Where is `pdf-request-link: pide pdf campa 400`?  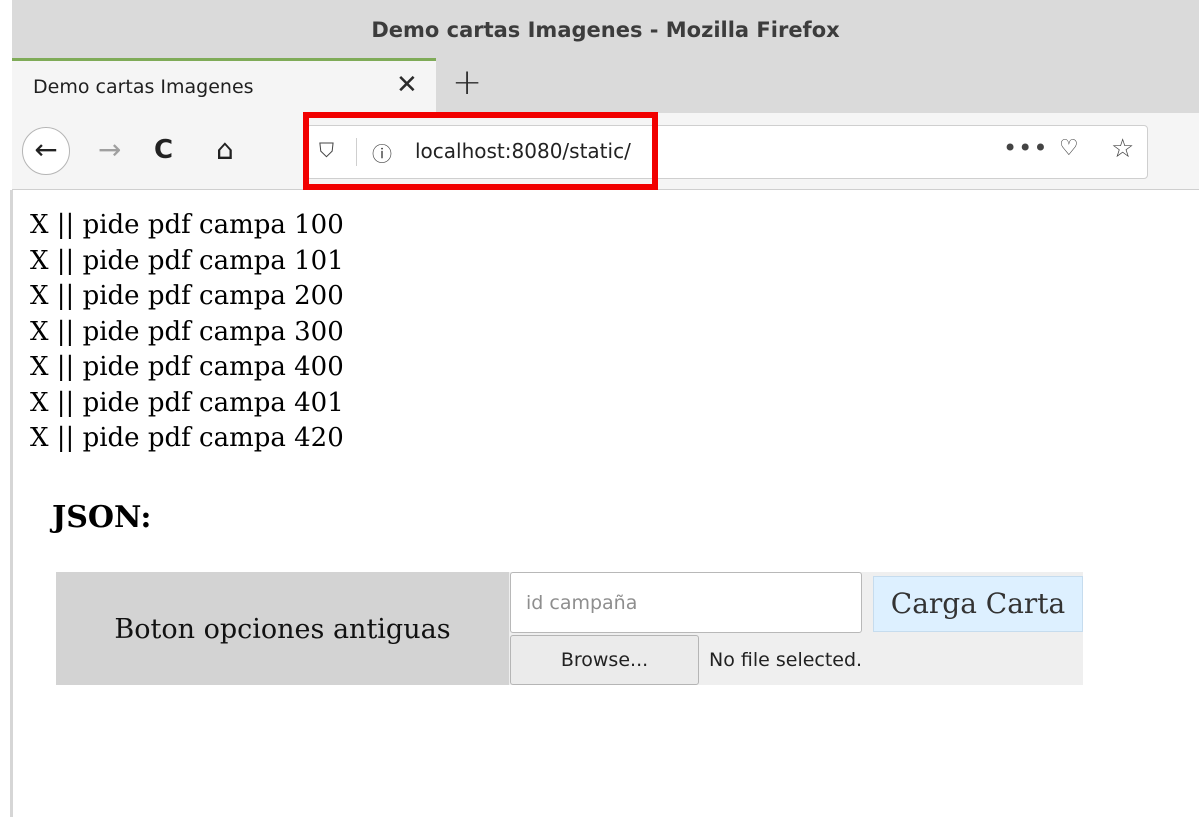 pdf-request-link: pide pdf campa 400 is located at coordinates (213, 367).